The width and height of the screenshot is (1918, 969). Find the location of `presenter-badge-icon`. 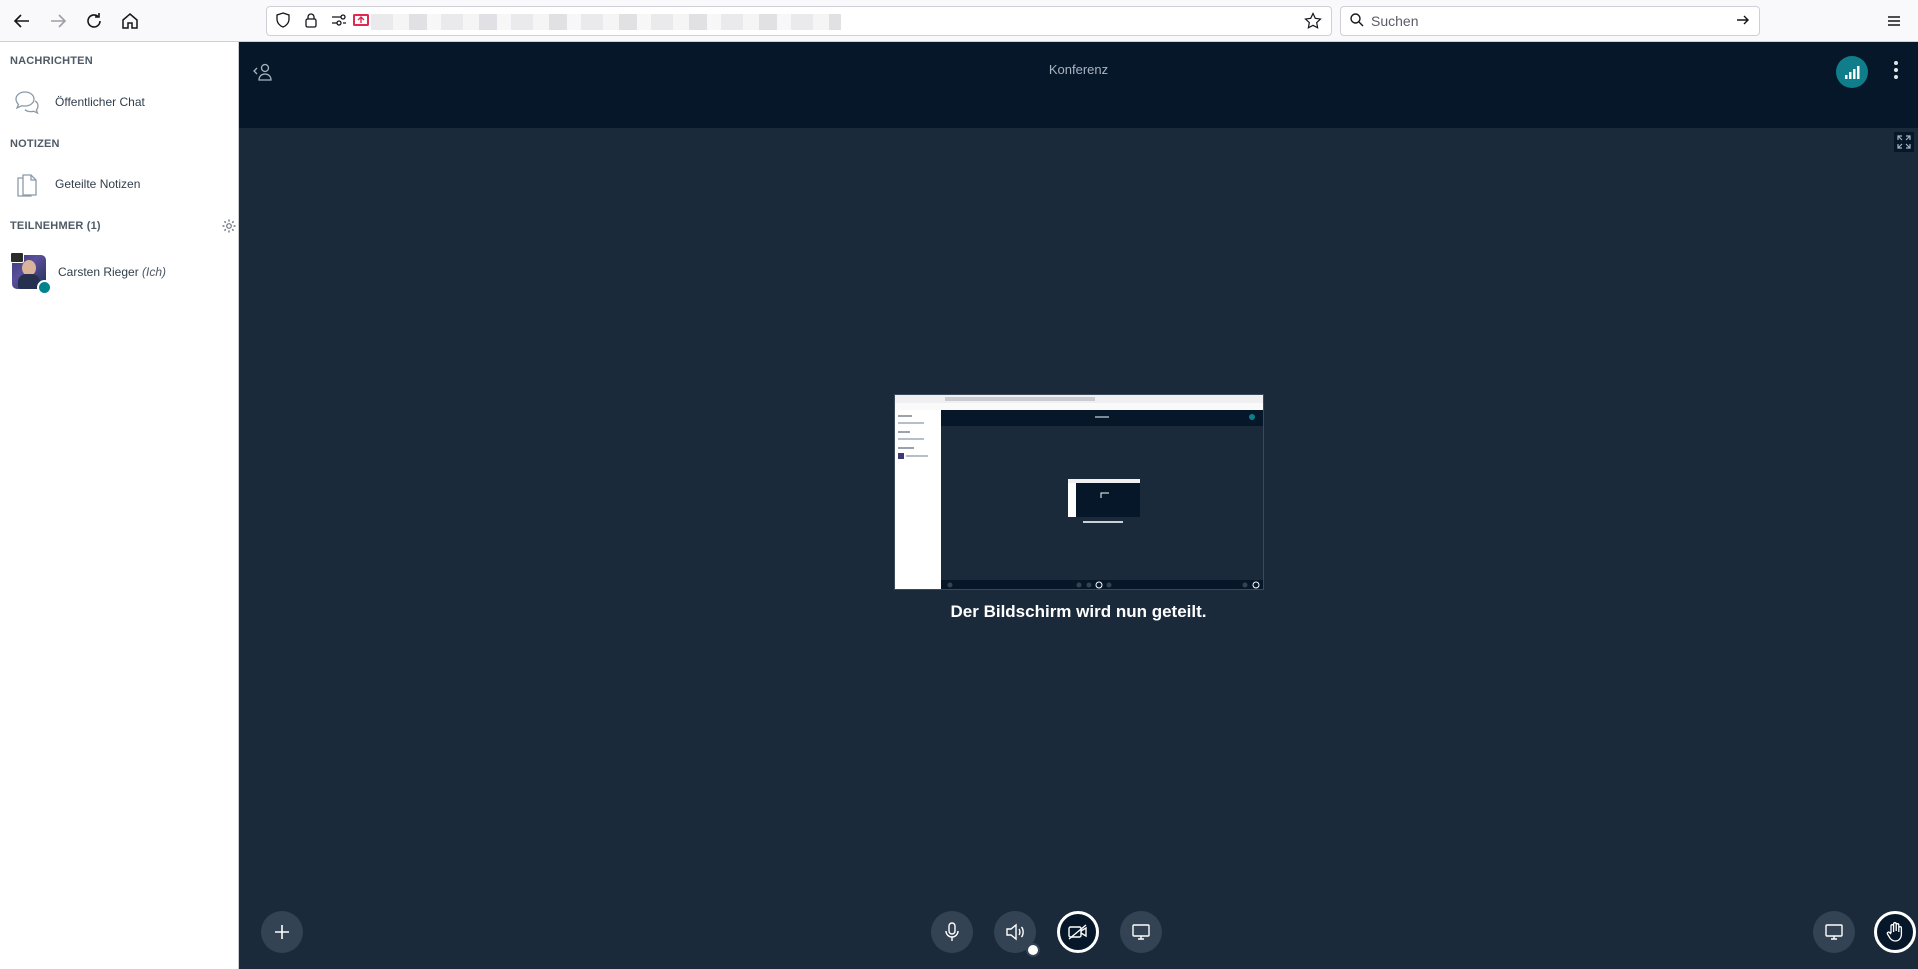

presenter-badge-icon is located at coordinates (17, 257).